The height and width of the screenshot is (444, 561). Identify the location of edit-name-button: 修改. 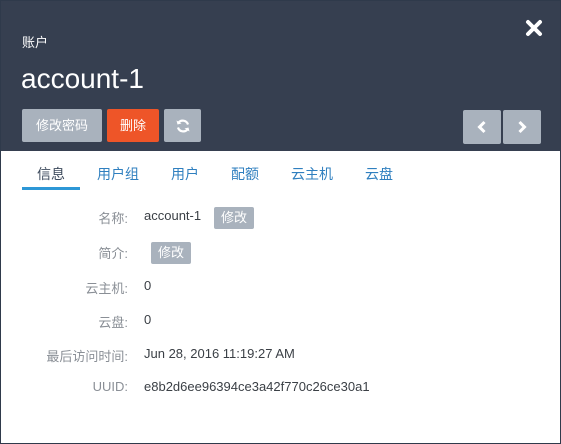
(234, 218).